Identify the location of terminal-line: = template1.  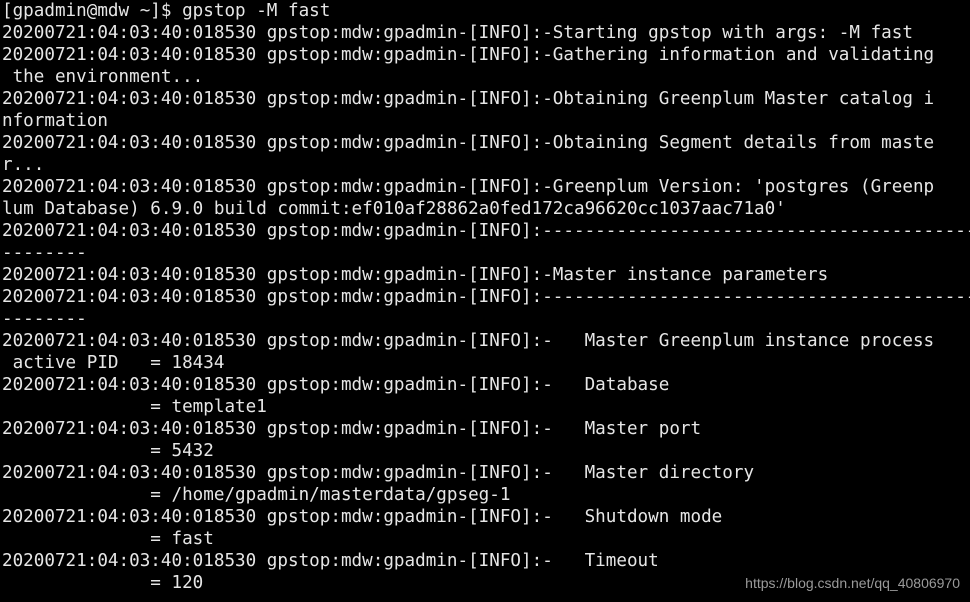
(134, 407).